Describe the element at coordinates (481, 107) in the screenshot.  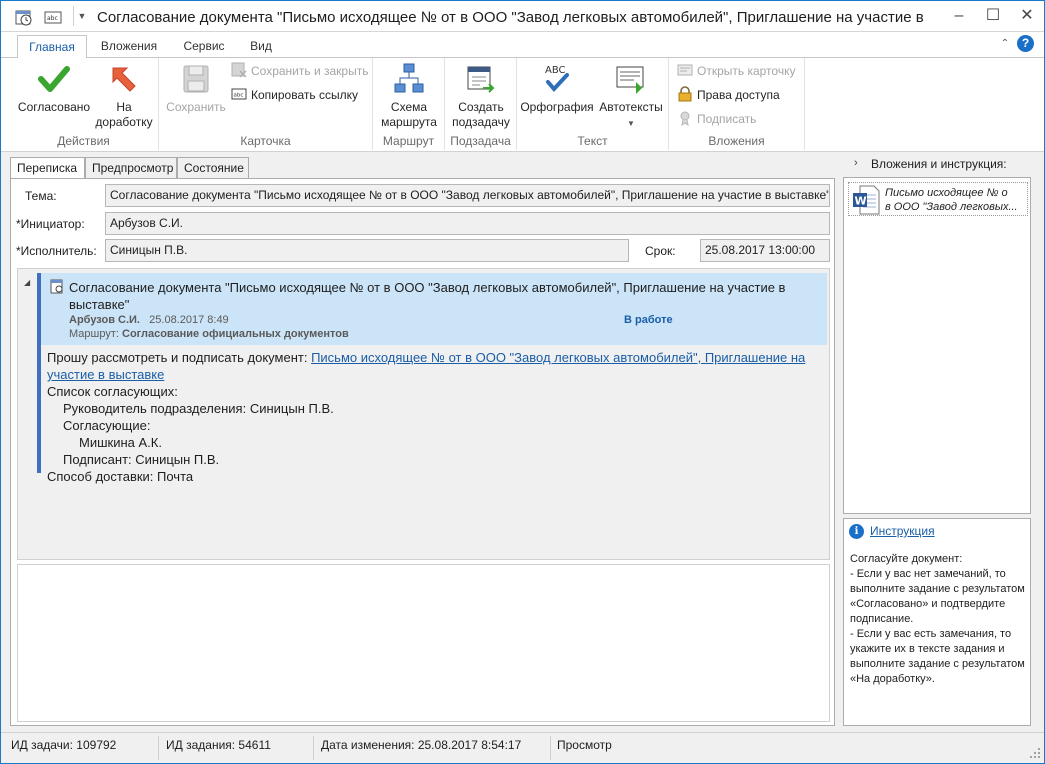
I see `create-subtask-label-1: Создать` at that location.